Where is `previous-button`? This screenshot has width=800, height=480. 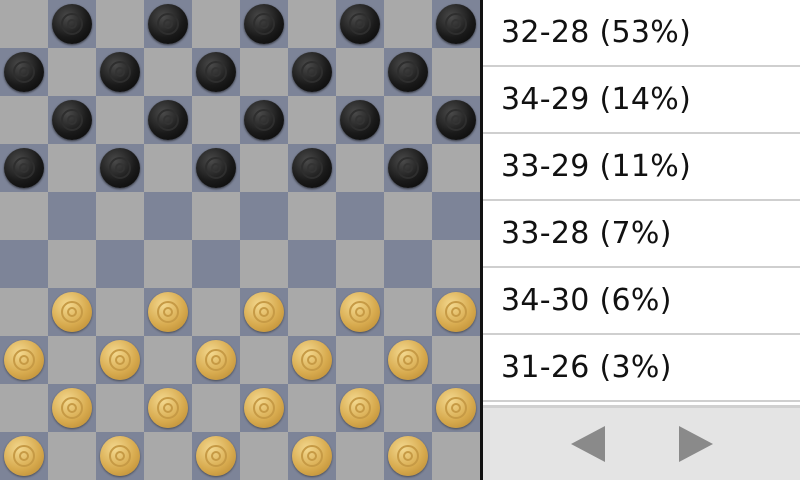
previous-button is located at coordinates (588, 444).